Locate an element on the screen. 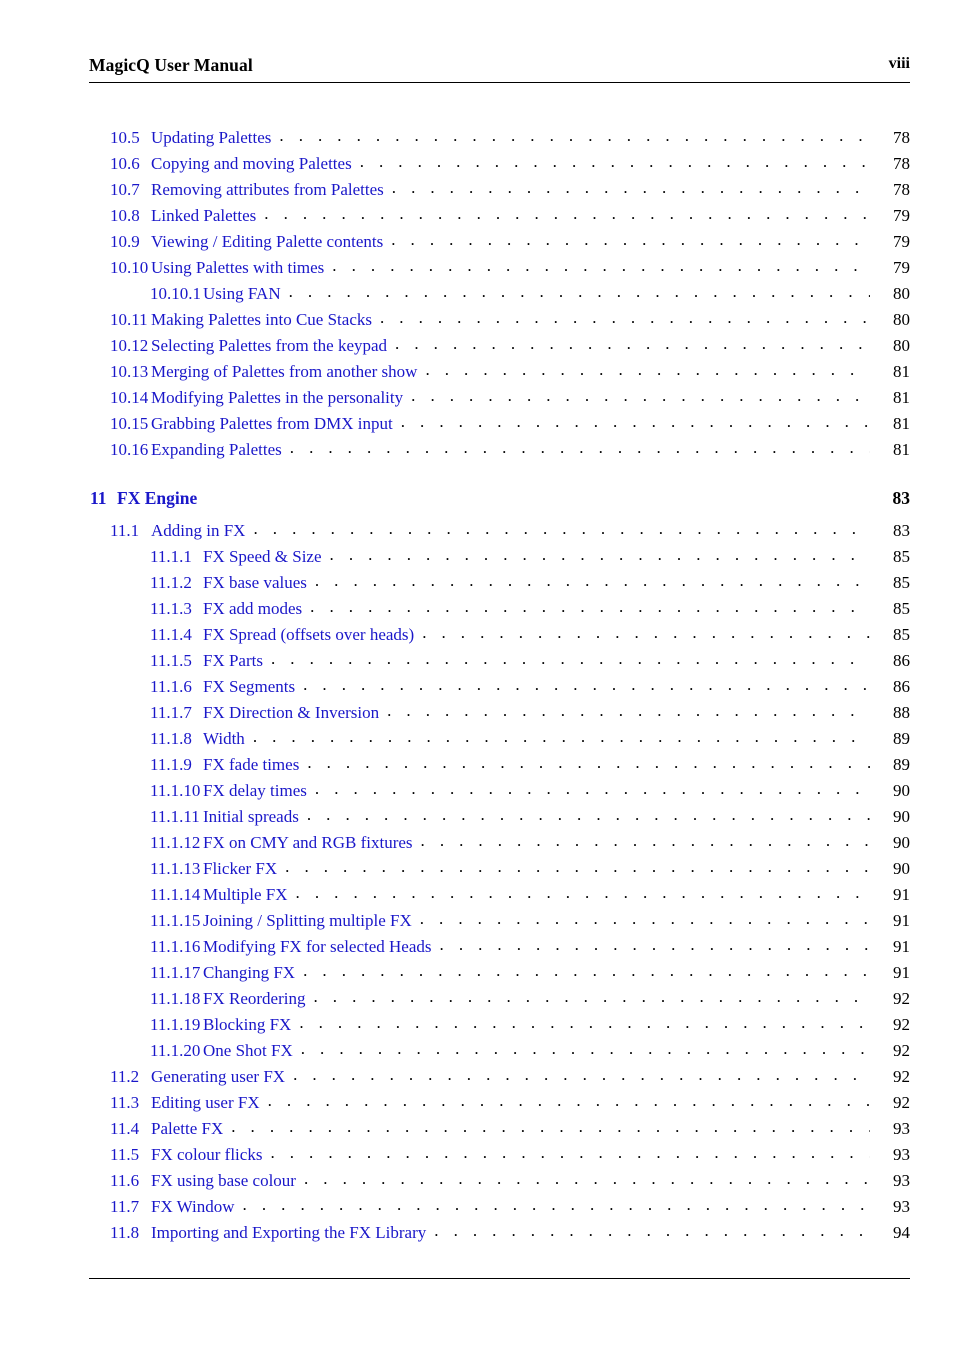  toc-entry-number: 11.8 is located at coordinates (125, 1232).